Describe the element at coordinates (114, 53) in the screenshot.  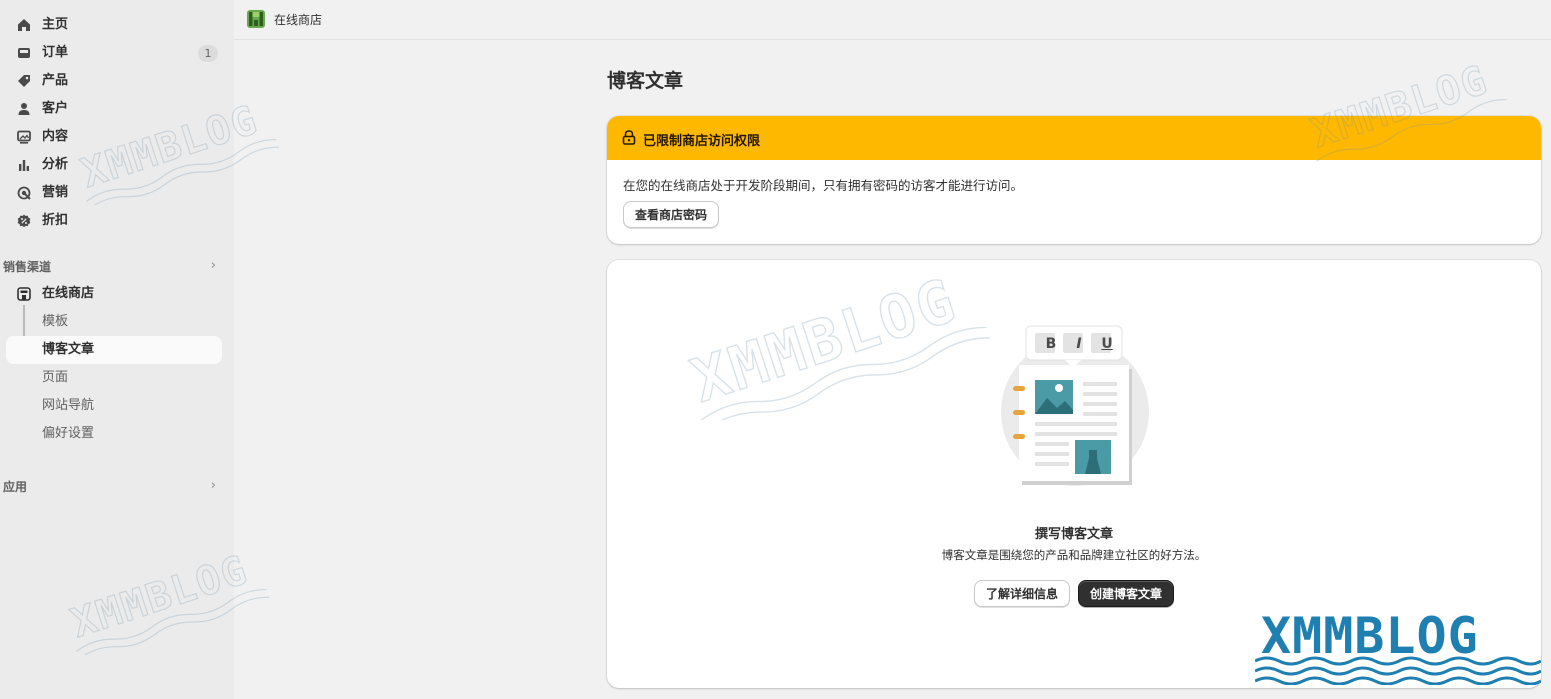
I see `nav-item-orders: 订单 1` at that location.